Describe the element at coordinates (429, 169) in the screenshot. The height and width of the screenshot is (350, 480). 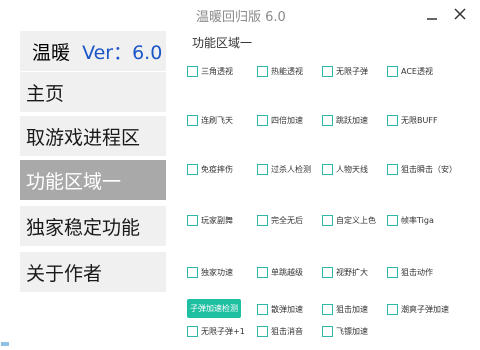
I see `checkbox-label: 狙击瞬击（安）` at that location.